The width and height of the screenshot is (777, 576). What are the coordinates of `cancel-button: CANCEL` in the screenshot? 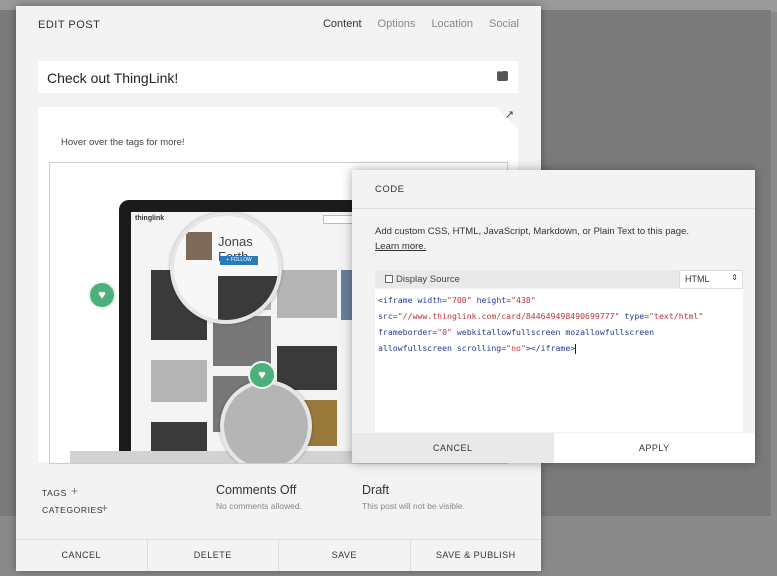 It's located at (82, 555).